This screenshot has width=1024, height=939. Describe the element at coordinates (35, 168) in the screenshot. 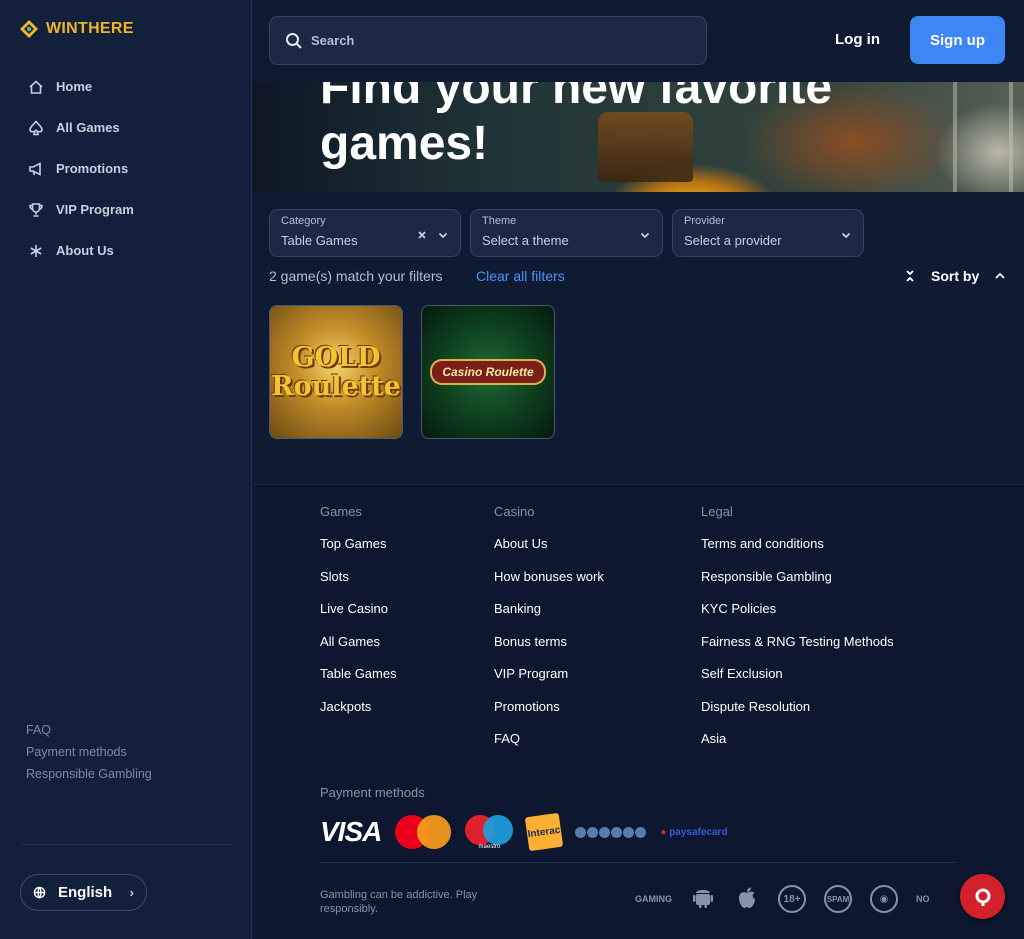

I see `megaphone-icon` at that location.